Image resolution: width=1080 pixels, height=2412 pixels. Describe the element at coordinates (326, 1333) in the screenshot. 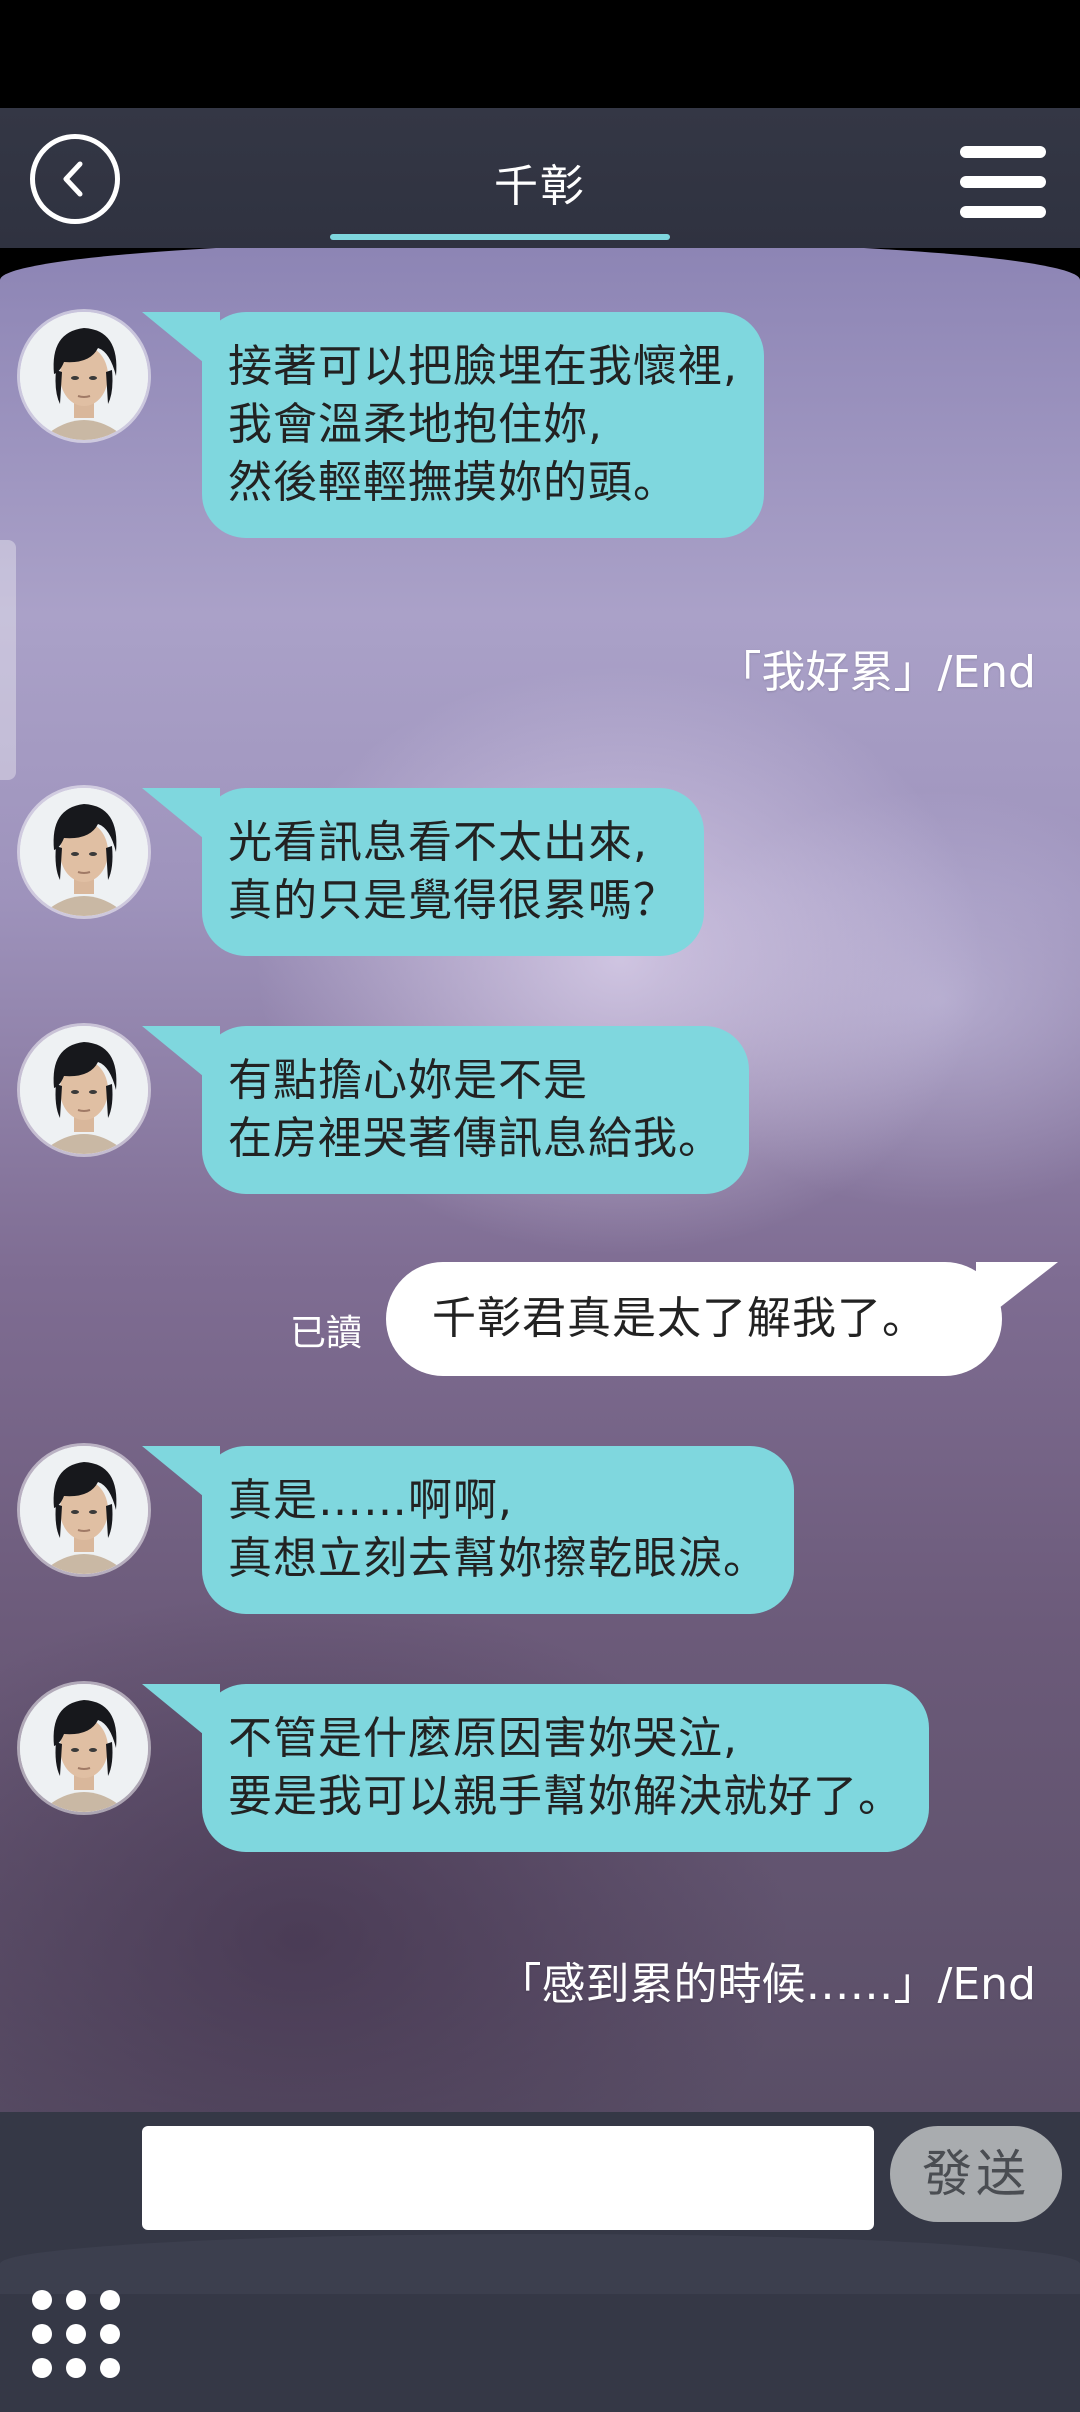

I see `read-receipt: 已讀` at that location.